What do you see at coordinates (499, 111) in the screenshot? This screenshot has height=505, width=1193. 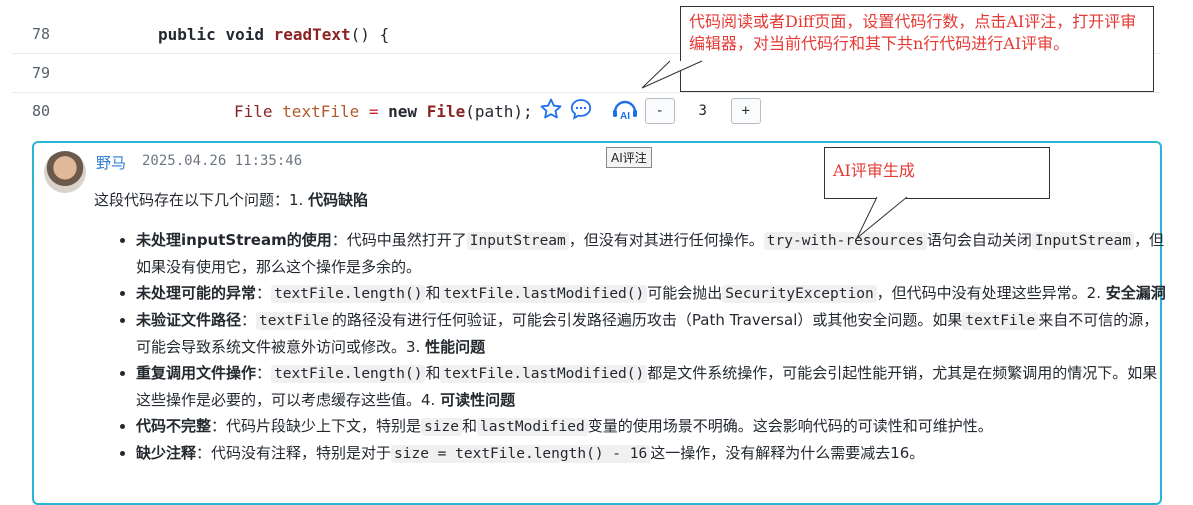 I see `code-punct: (path);` at bounding box center [499, 111].